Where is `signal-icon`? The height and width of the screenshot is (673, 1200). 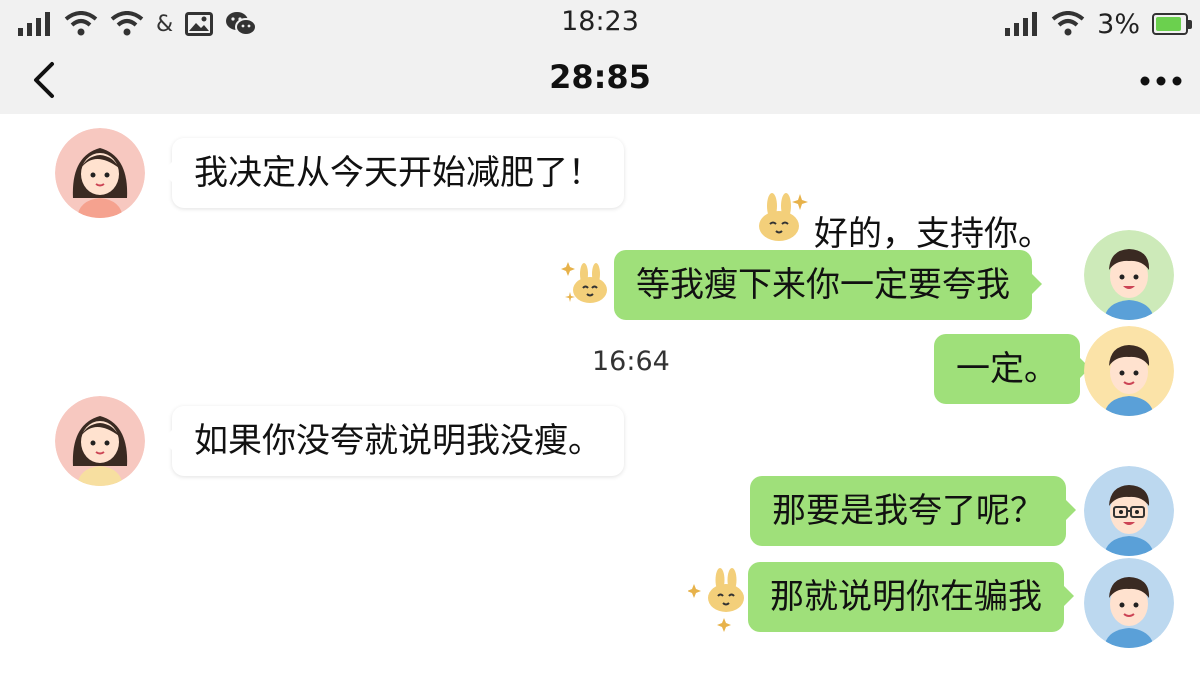 signal-icon is located at coordinates (1021, 24).